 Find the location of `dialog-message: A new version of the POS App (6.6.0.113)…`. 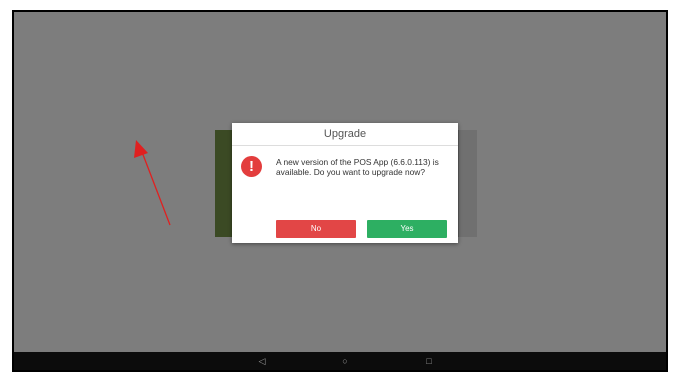

dialog-message: A new version of the POS App (6.6.0.113)… is located at coordinates (357, 167).